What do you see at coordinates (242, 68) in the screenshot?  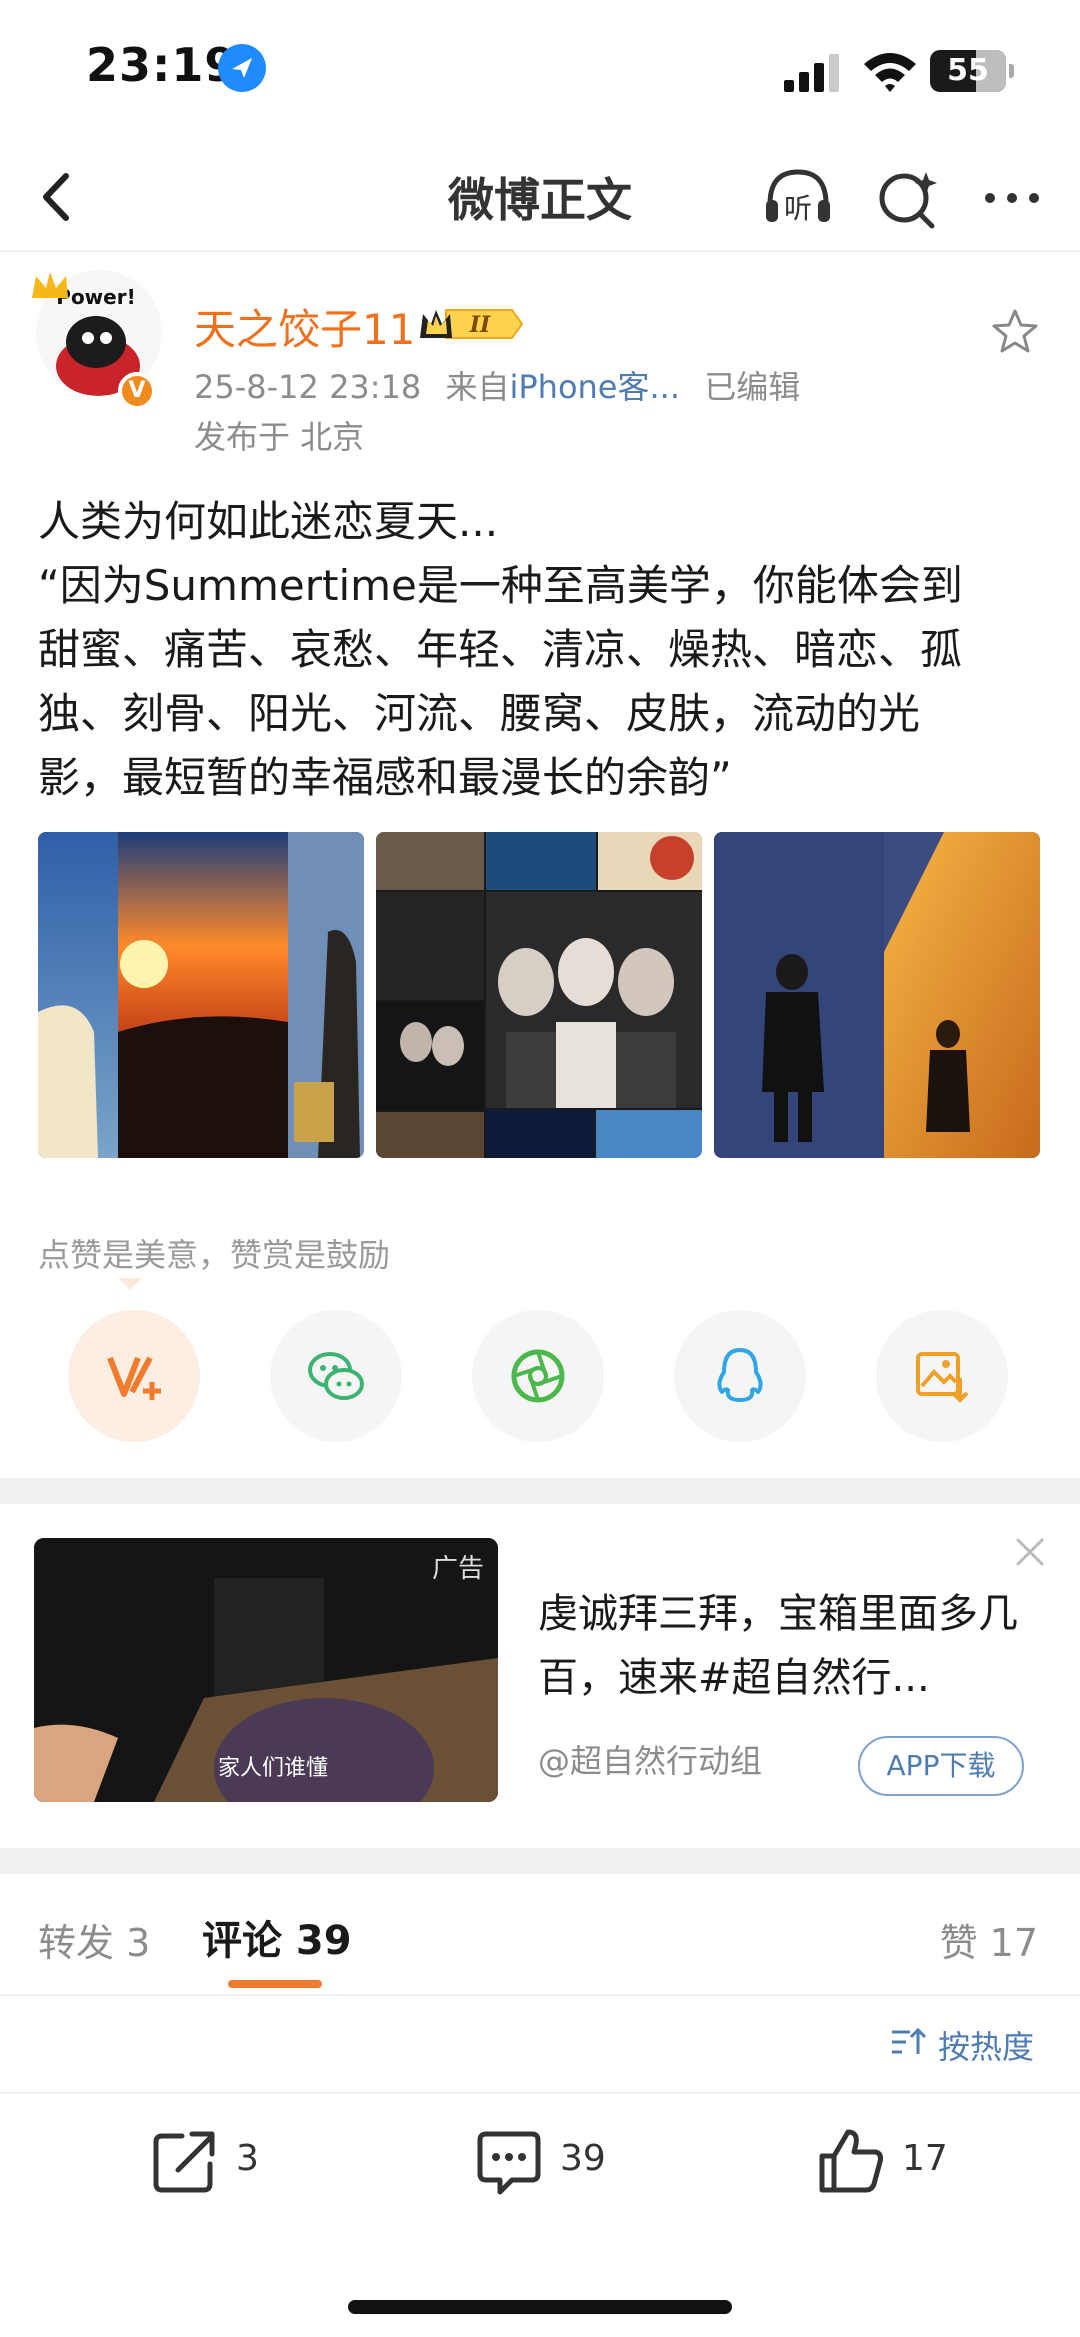 I see `location-arrow-icon` at bounding box center [242, 68].